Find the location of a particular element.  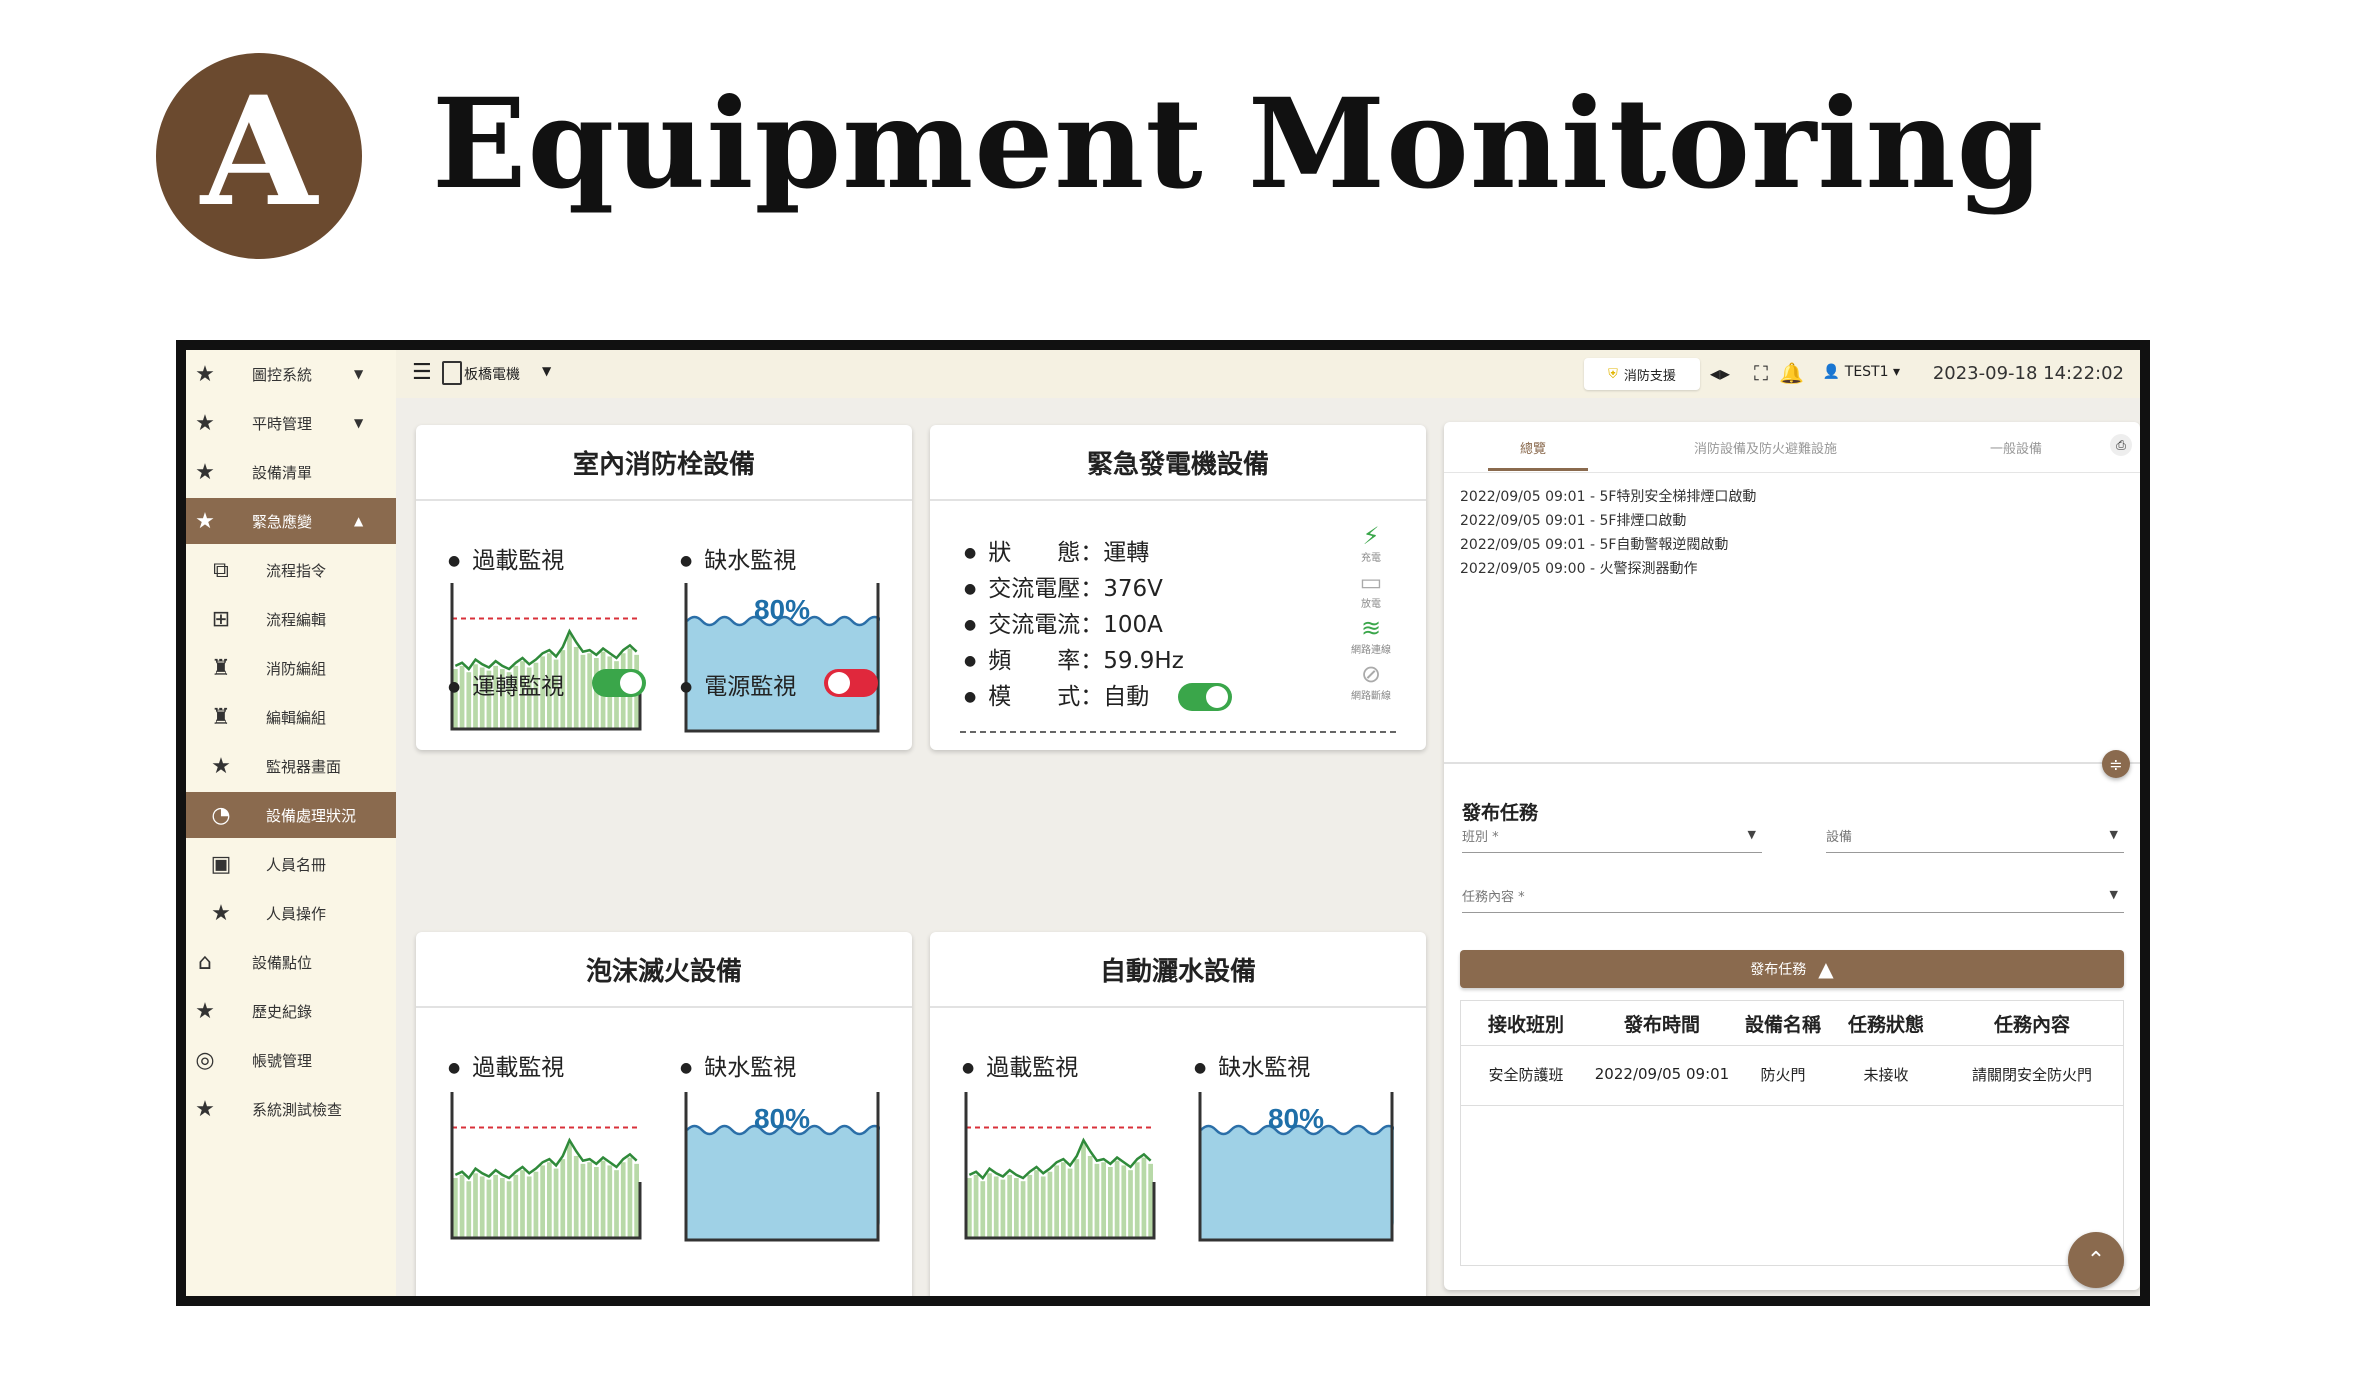

task-content-select: 任務內容 * ▼ is located at coordinates (1793, 899).